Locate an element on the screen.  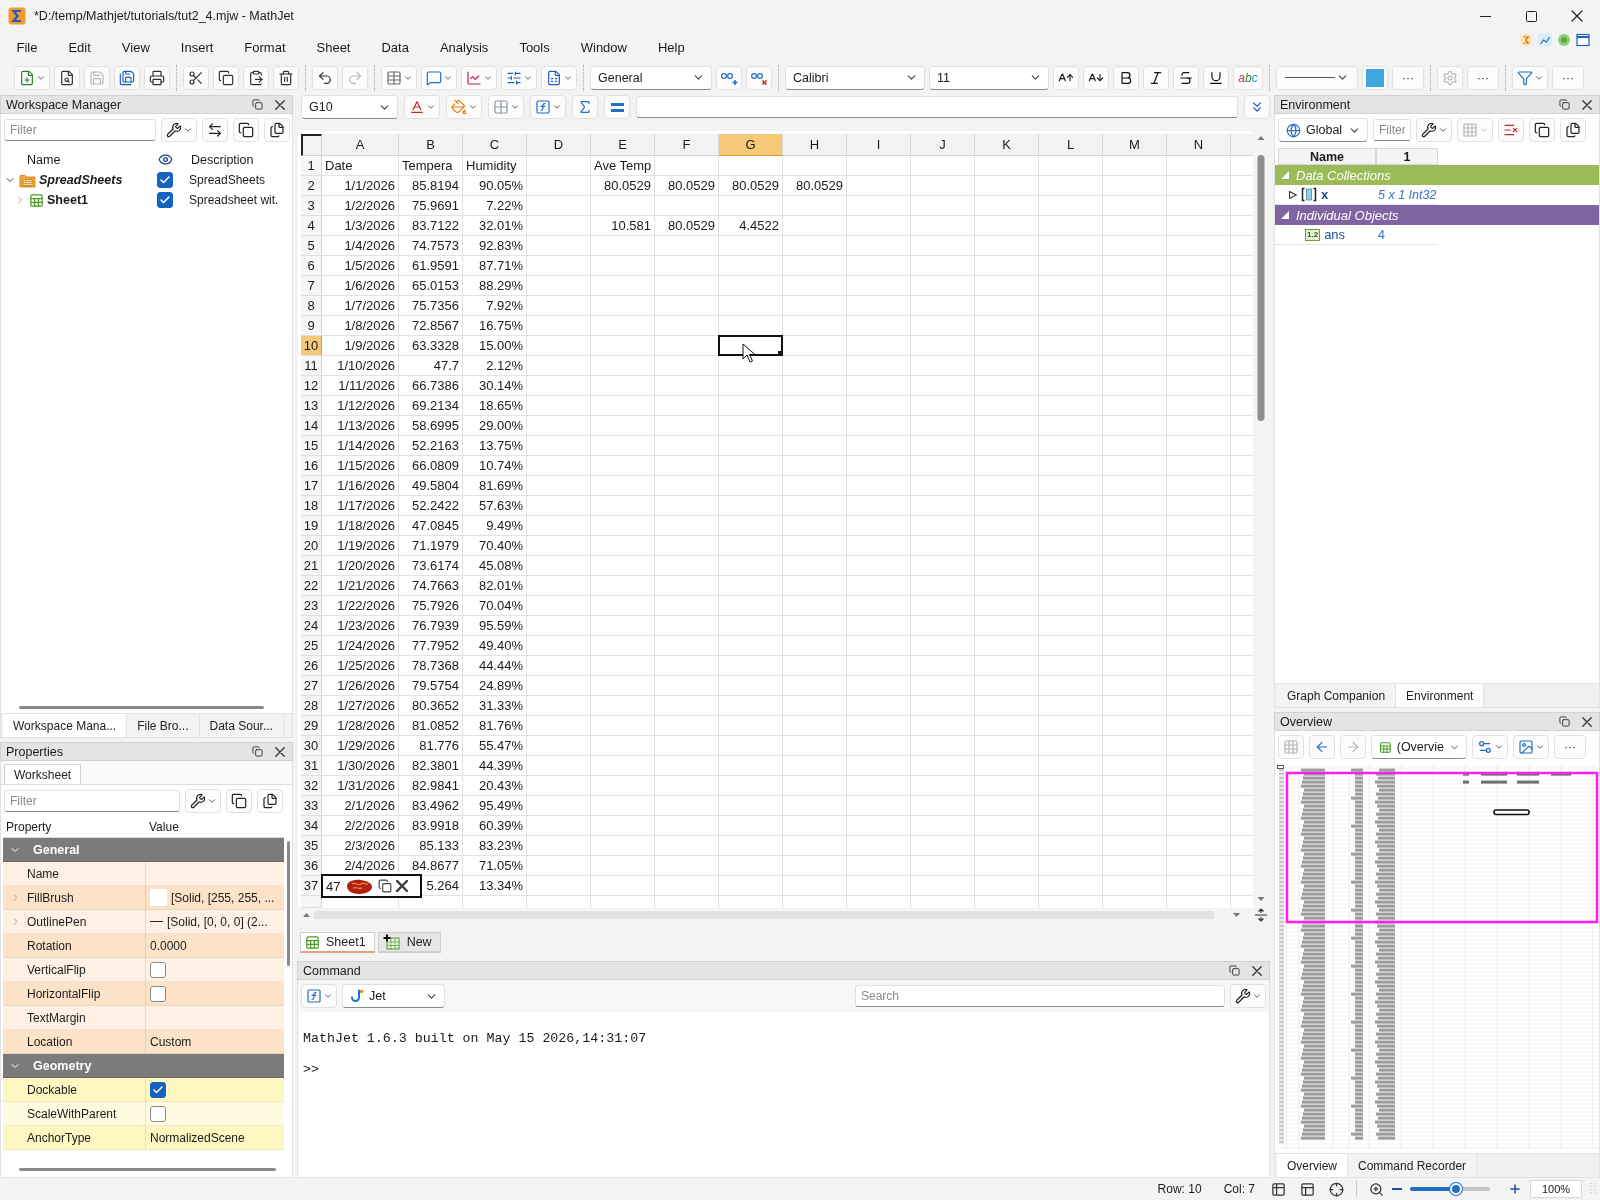
spreadsheet-cell: 85.8194 is located at coordinates (431, 186).